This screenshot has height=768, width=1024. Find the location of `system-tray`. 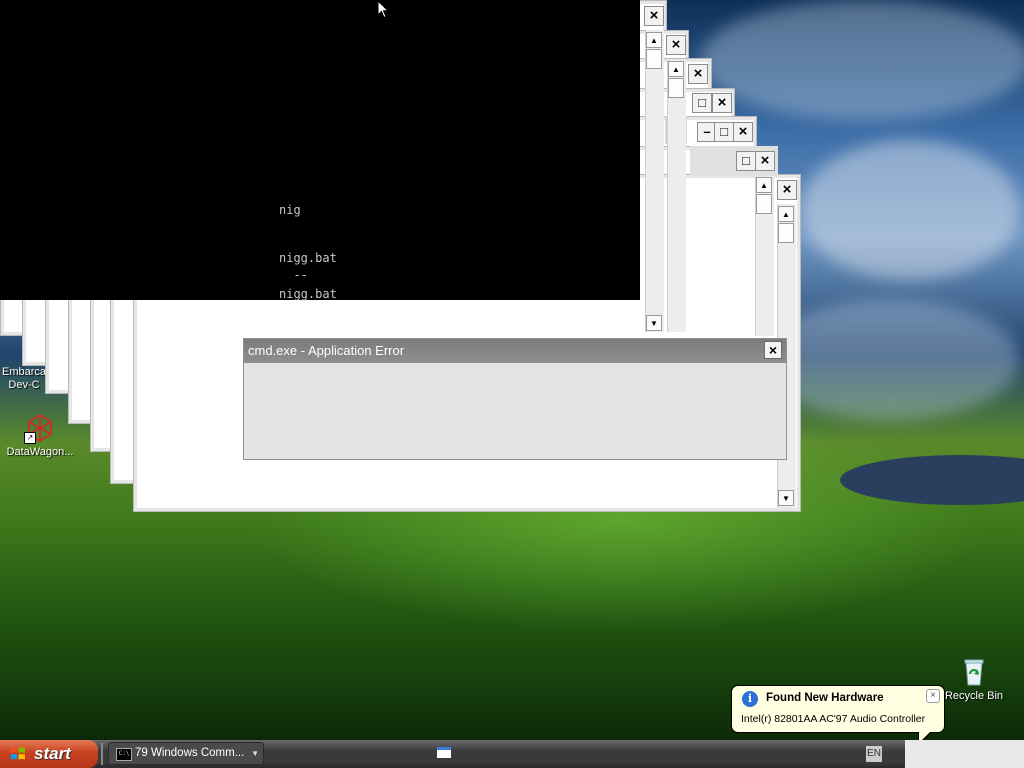

system-tray is located at coordinates (964, 754).